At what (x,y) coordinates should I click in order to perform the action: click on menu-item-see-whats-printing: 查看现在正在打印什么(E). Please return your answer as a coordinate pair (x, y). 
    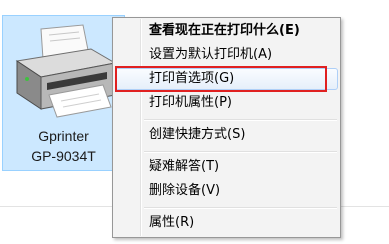
    Looking at the image, I should click on (226, 31).